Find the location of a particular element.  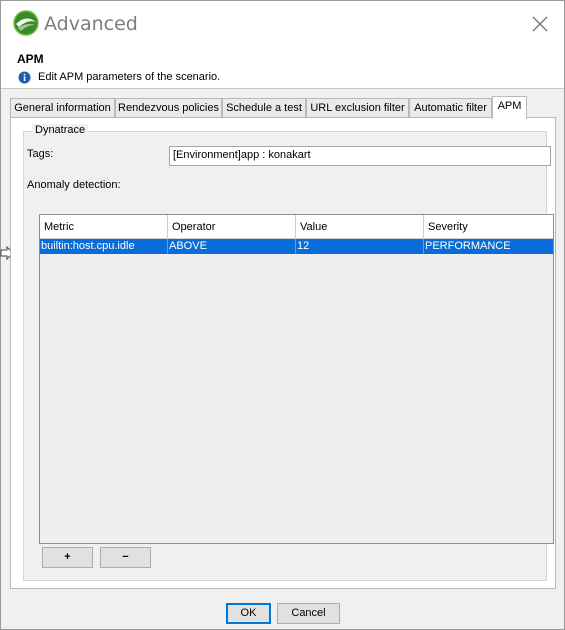

cell-operator: ABOVE is located at coordinates (232, 246).